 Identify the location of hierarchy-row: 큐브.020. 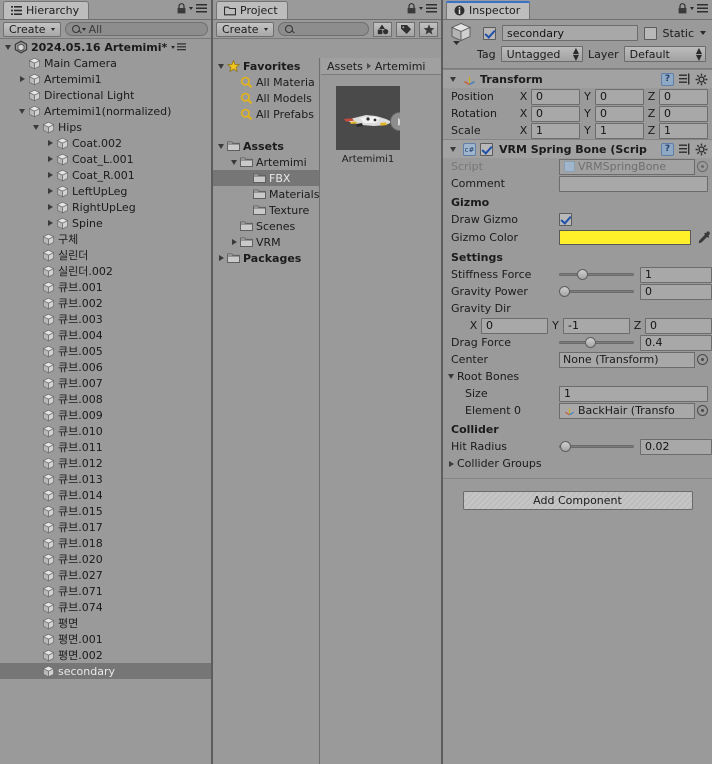
(105, 559).